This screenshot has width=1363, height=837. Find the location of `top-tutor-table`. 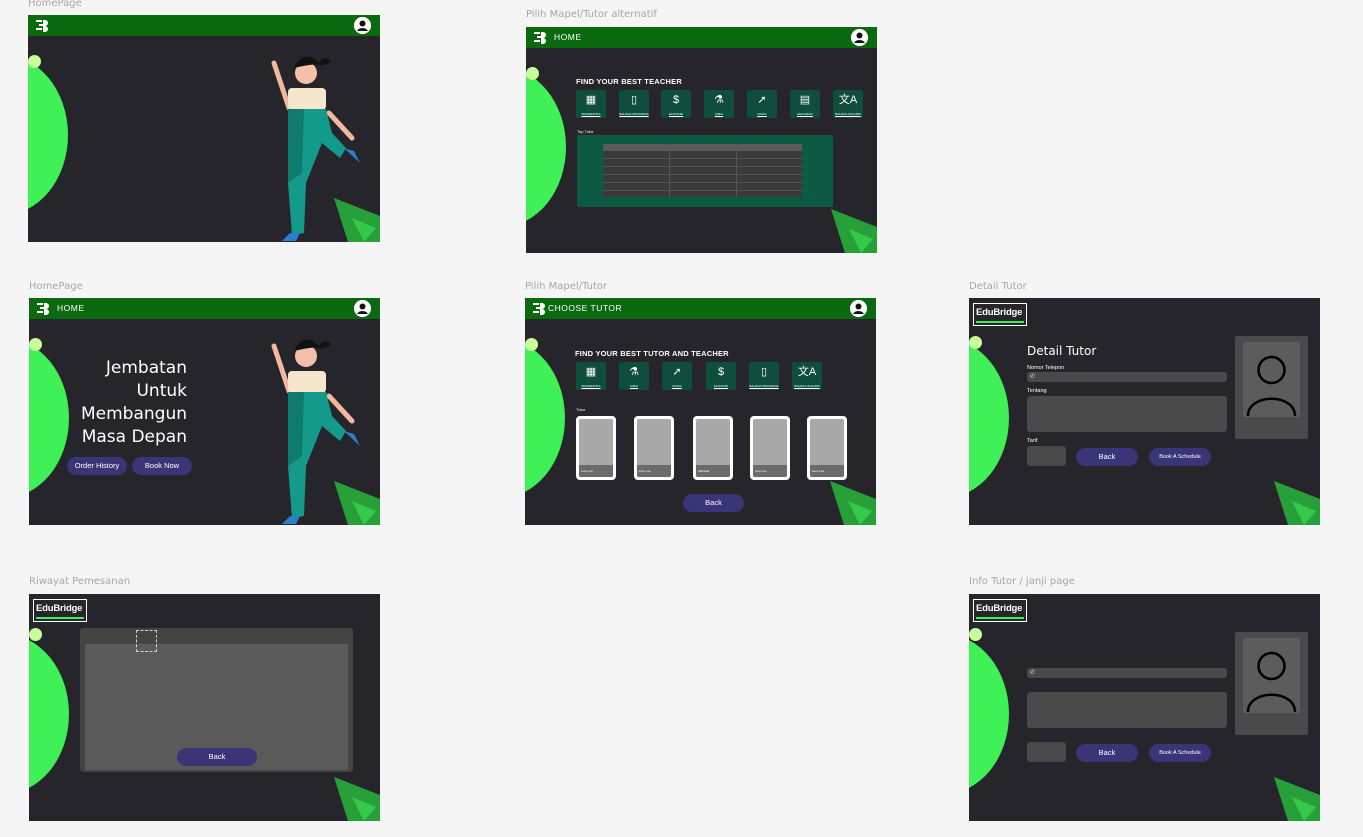

top-tutor-table is located at coordinates (702, 170).